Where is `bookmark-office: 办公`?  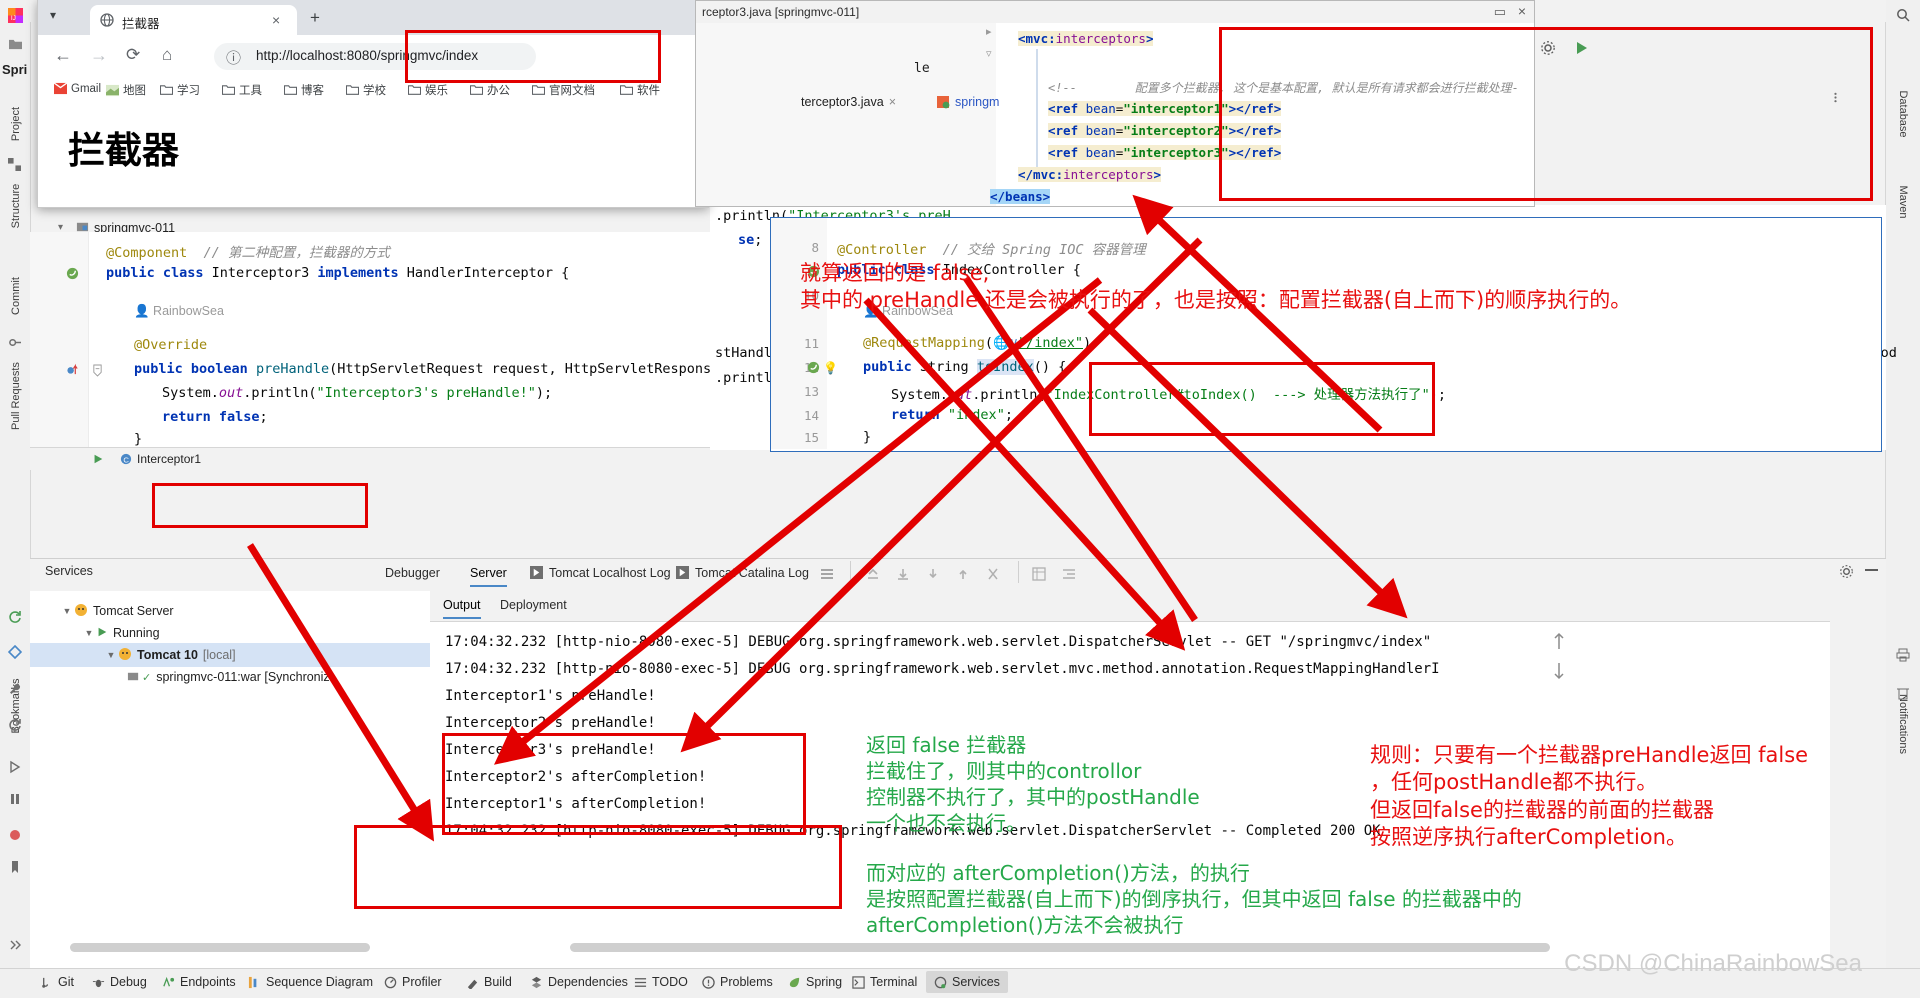 bookmark-office: 办公 is located at coordinates (490, 90).